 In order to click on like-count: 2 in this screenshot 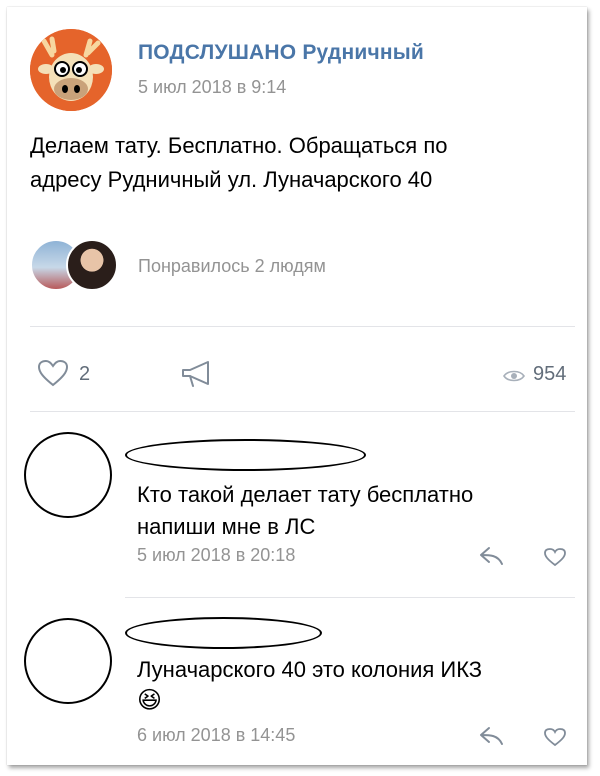, I will do `click(85, 374)`.